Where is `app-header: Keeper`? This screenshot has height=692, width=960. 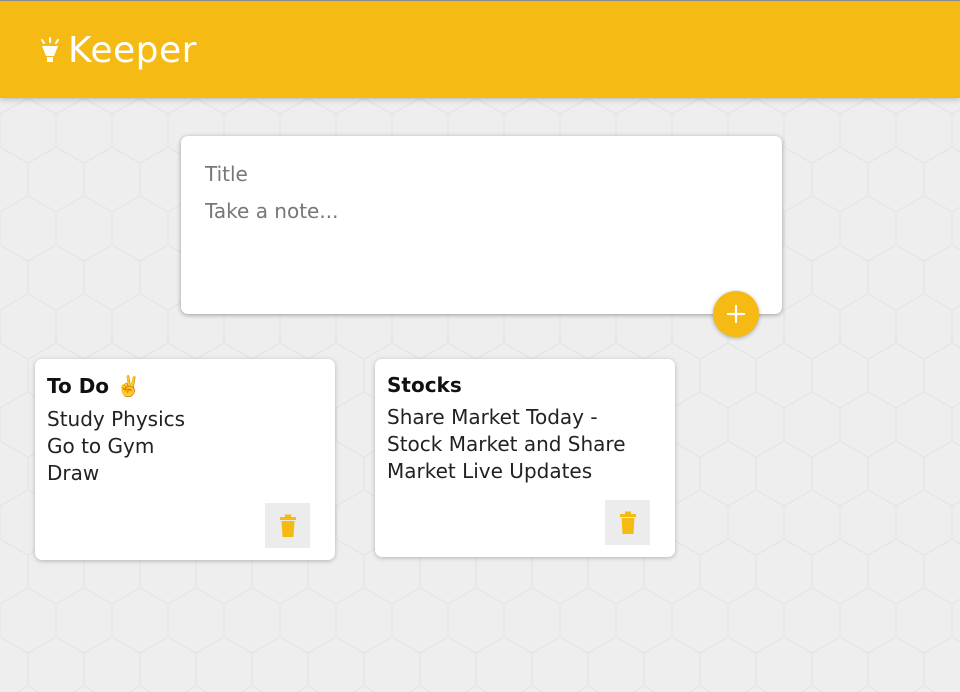
app-header: Keeper is located at coordinates (480, 49).